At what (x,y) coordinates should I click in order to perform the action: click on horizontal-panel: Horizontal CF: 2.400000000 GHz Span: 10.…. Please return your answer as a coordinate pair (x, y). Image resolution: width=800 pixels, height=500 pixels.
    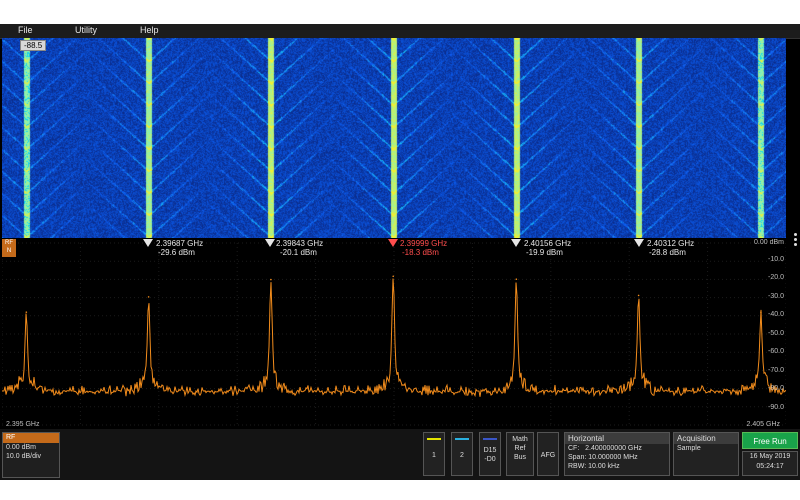
    Looking at the image, I should click on (617, 454).